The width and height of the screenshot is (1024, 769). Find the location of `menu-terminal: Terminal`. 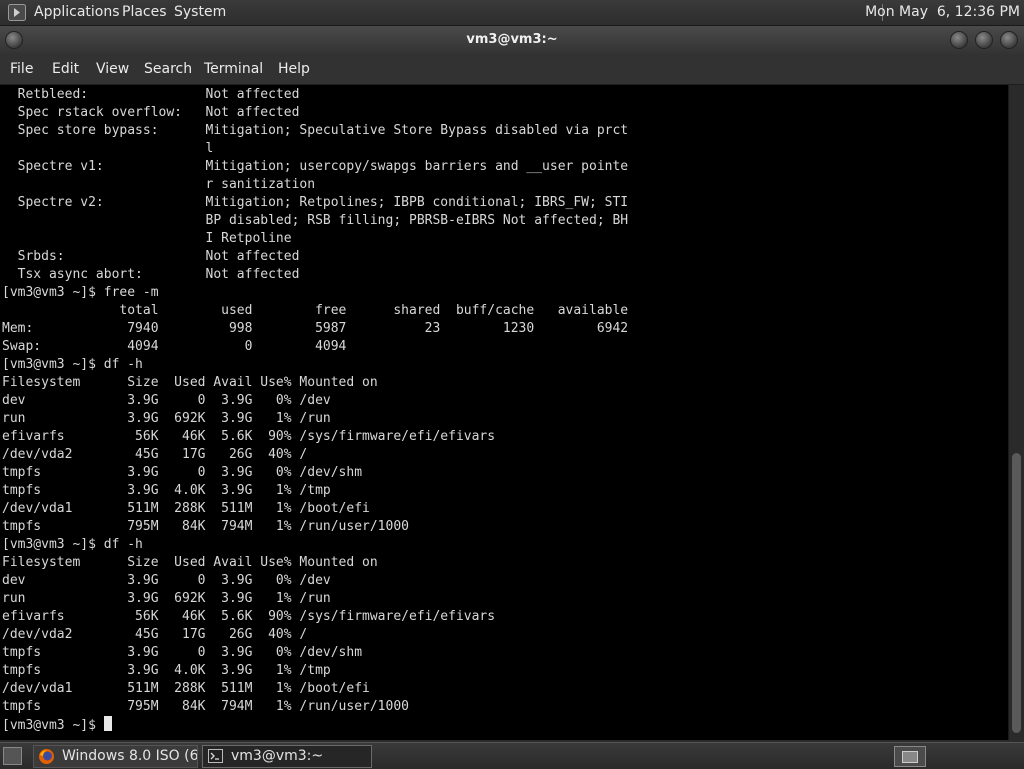

menu-terminal: Terminal is located at coordinates (233, 69).